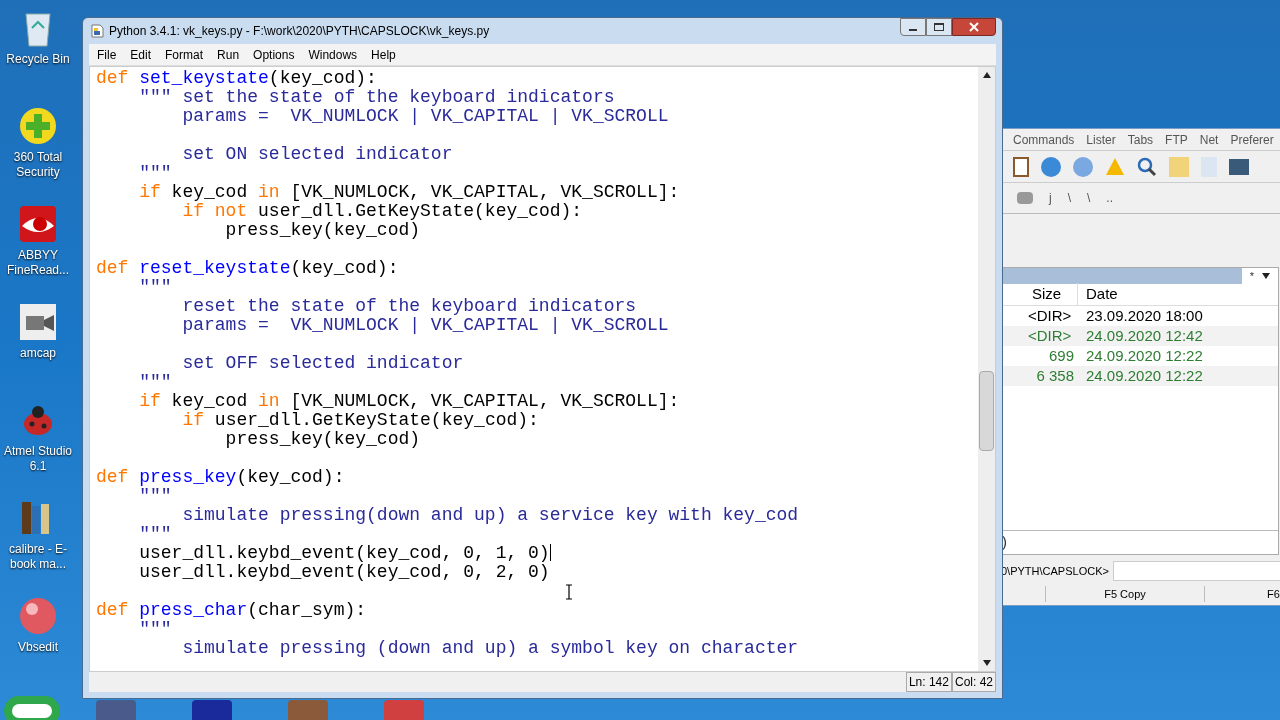 The image size is (1280, 720). Describe the element at coordinates (333, 54) in the screenshot. I see `menu-item: Windows` at that location.